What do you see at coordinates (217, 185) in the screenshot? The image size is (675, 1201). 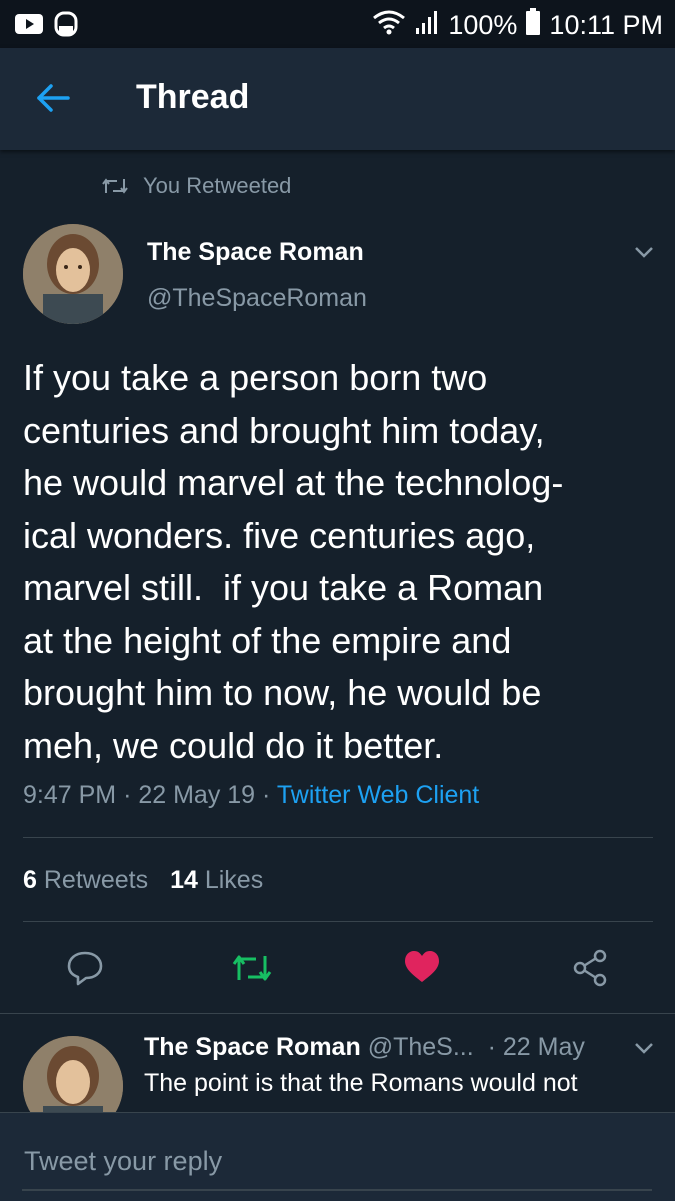 I see `retweeted-label: You Retweeted` at bounding box center [217, 185].